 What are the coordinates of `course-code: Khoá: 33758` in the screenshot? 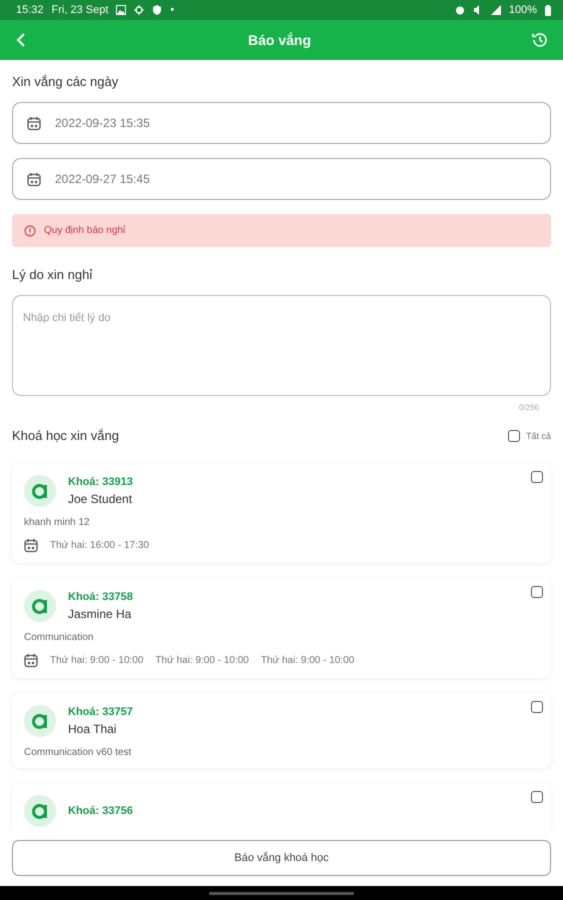 It's located at (100, 597).